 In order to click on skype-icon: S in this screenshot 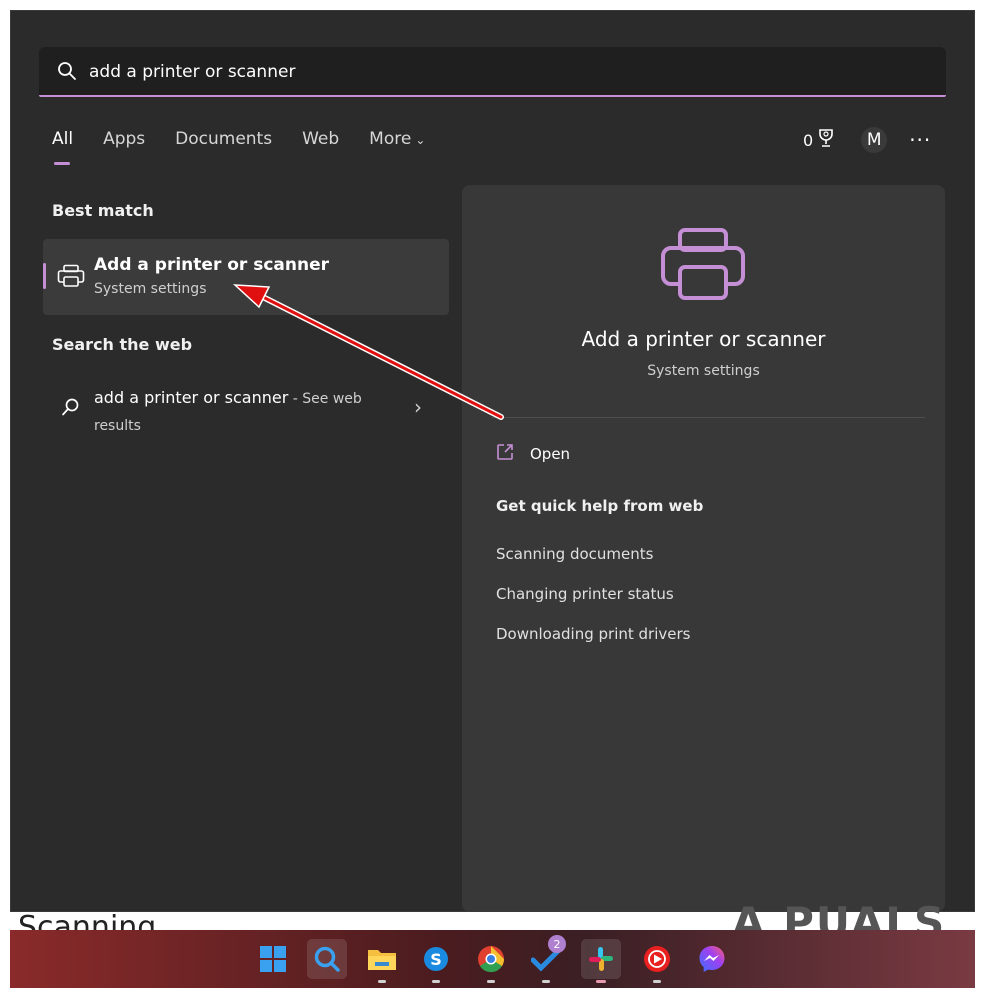, I will do `click(436, 959)`.